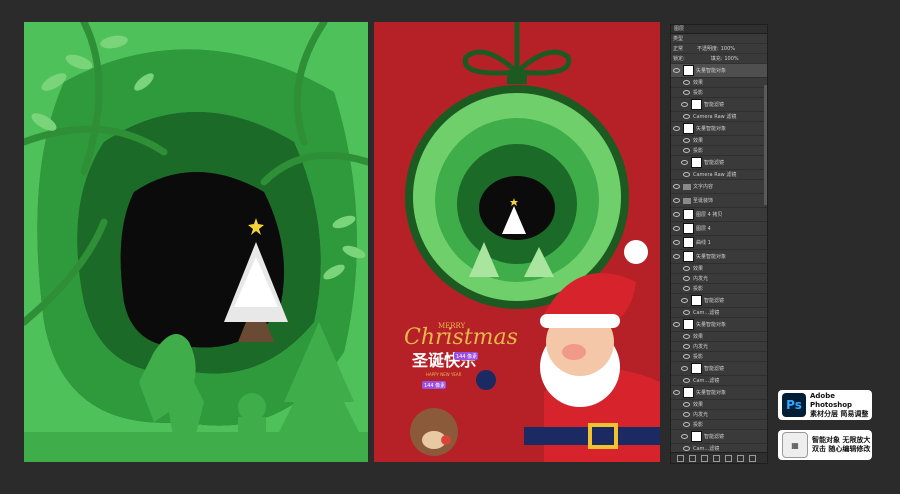  What do you see at coordinates (719, 59) in the screenshot?
I see `lock-row: 锁定: 填充: 100%` at bounding box center [719, 59].